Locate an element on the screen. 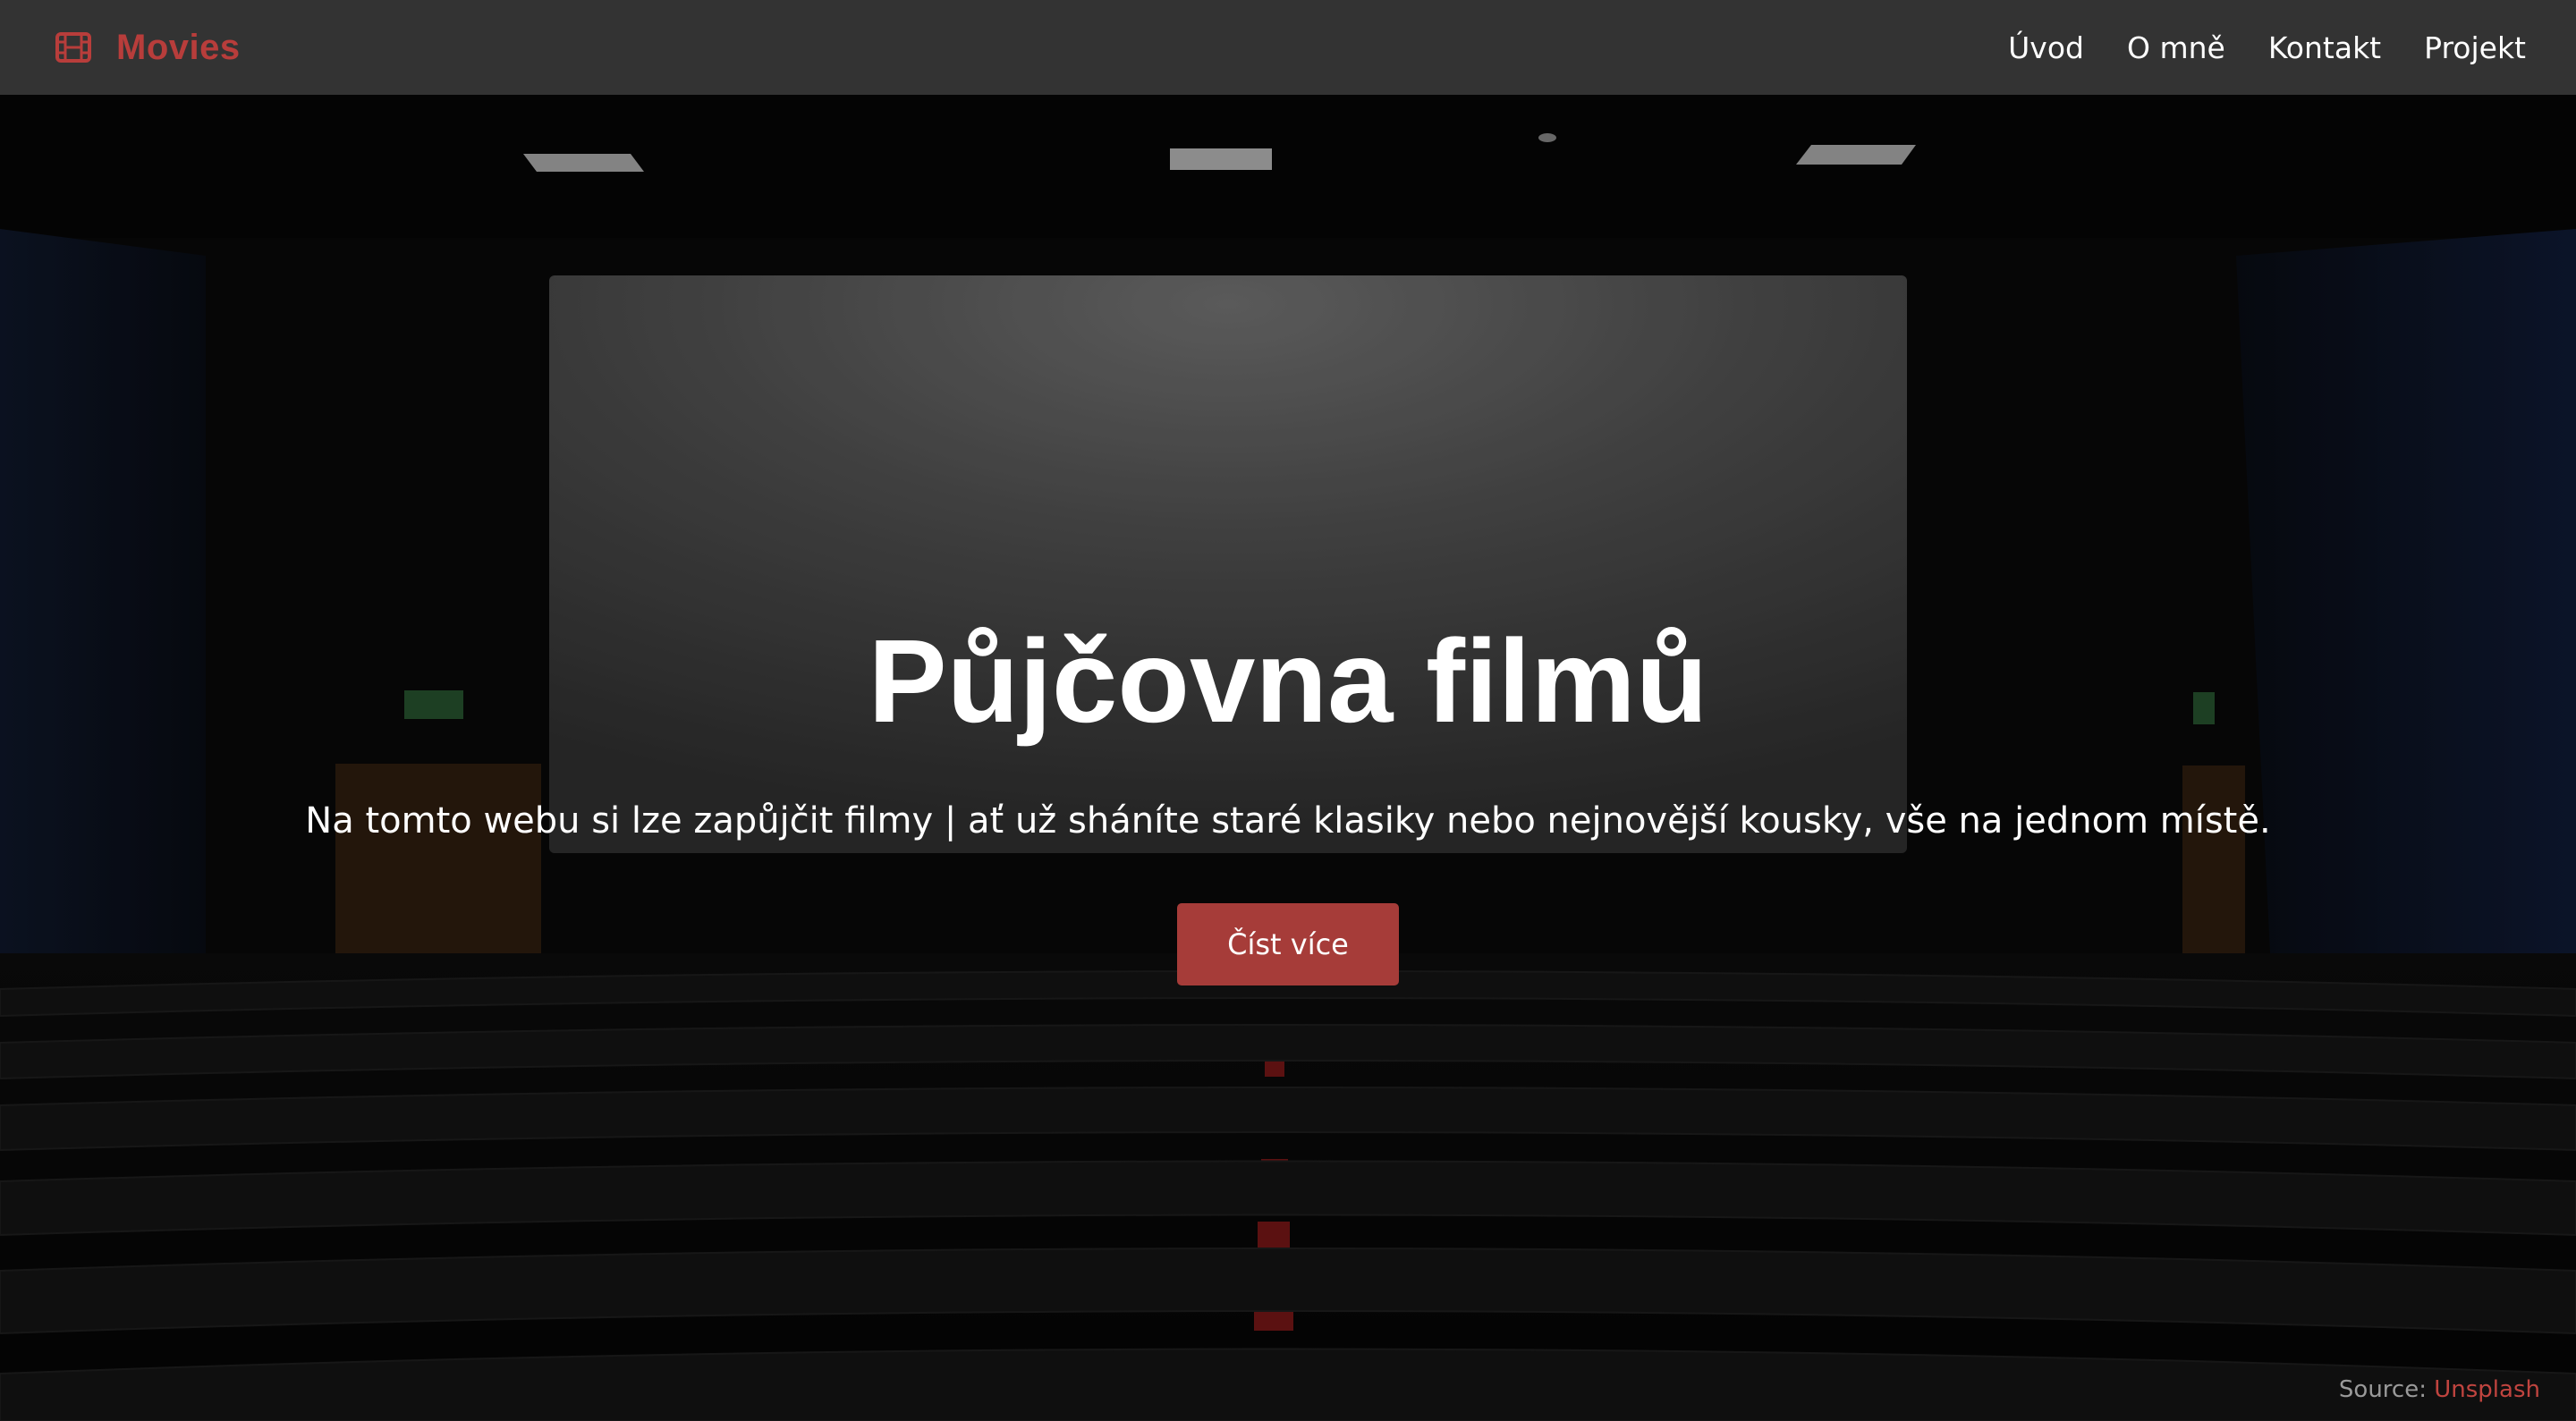 The width and height of the screenshot is (2576, 1421). read-more-button: Číst více is located at coordinates (1288, 944).